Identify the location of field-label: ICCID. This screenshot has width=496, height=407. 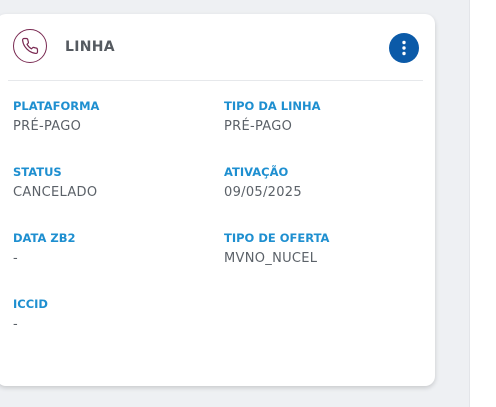
(30, 304).